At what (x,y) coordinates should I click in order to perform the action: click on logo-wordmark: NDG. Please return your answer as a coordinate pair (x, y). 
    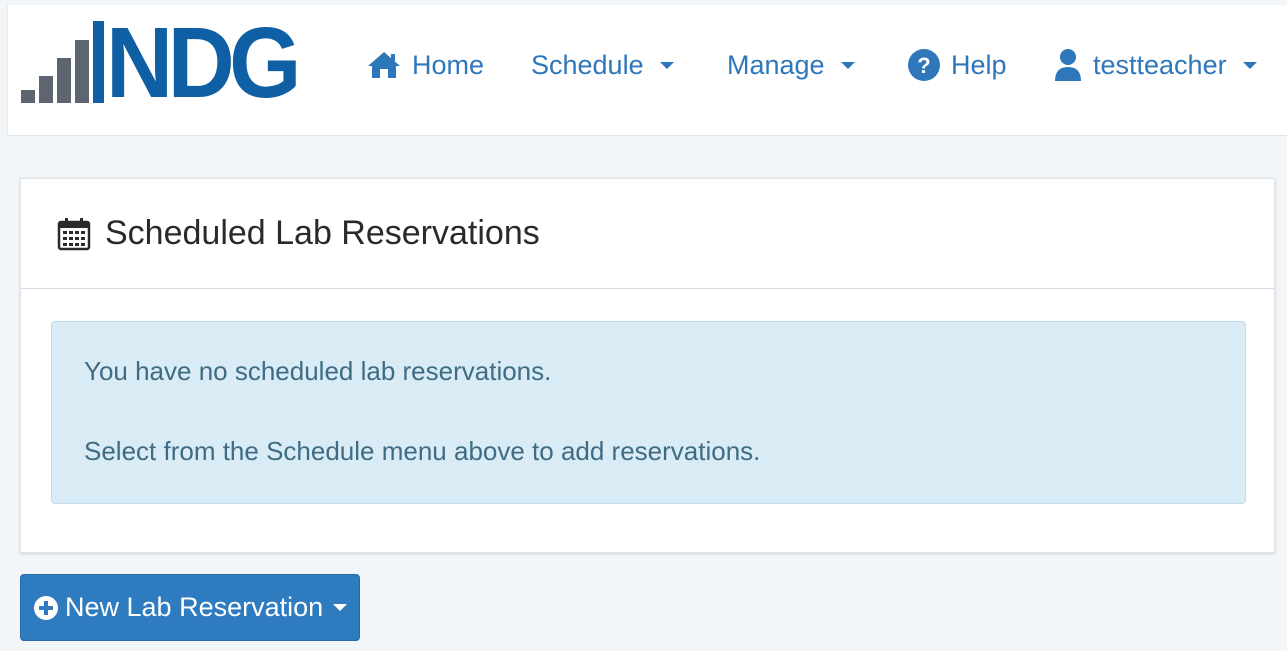
    Looking at the image, I should click on (204, 63).